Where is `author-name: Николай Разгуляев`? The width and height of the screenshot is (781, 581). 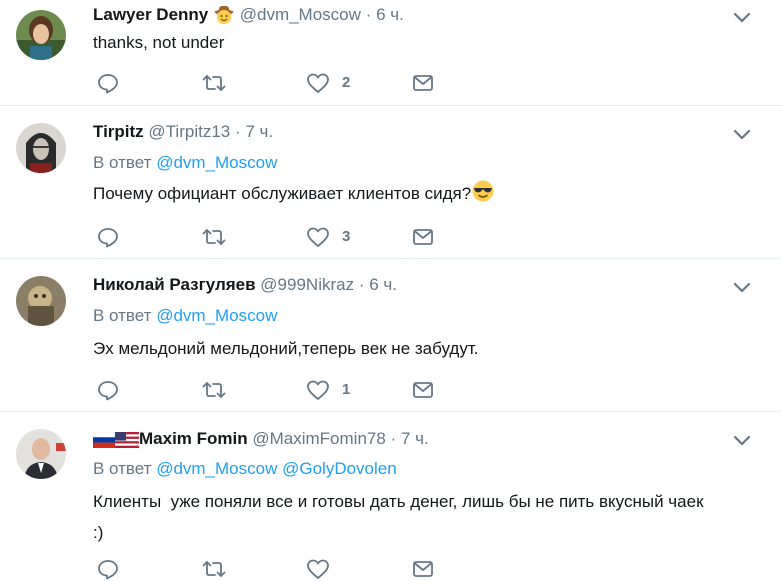
author-name: Николай Разгуляев is located at coordinates (174, 284).